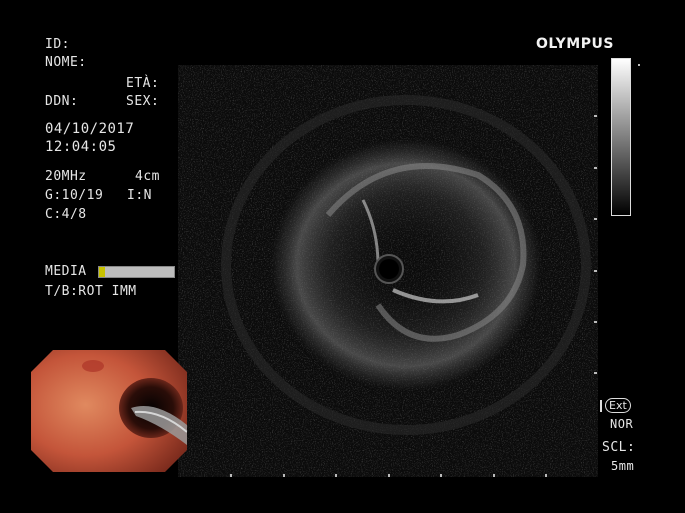  Describe the element at coordinates (74, 195) in the screenshot. I see `gain-value: G:10/19` at that location.